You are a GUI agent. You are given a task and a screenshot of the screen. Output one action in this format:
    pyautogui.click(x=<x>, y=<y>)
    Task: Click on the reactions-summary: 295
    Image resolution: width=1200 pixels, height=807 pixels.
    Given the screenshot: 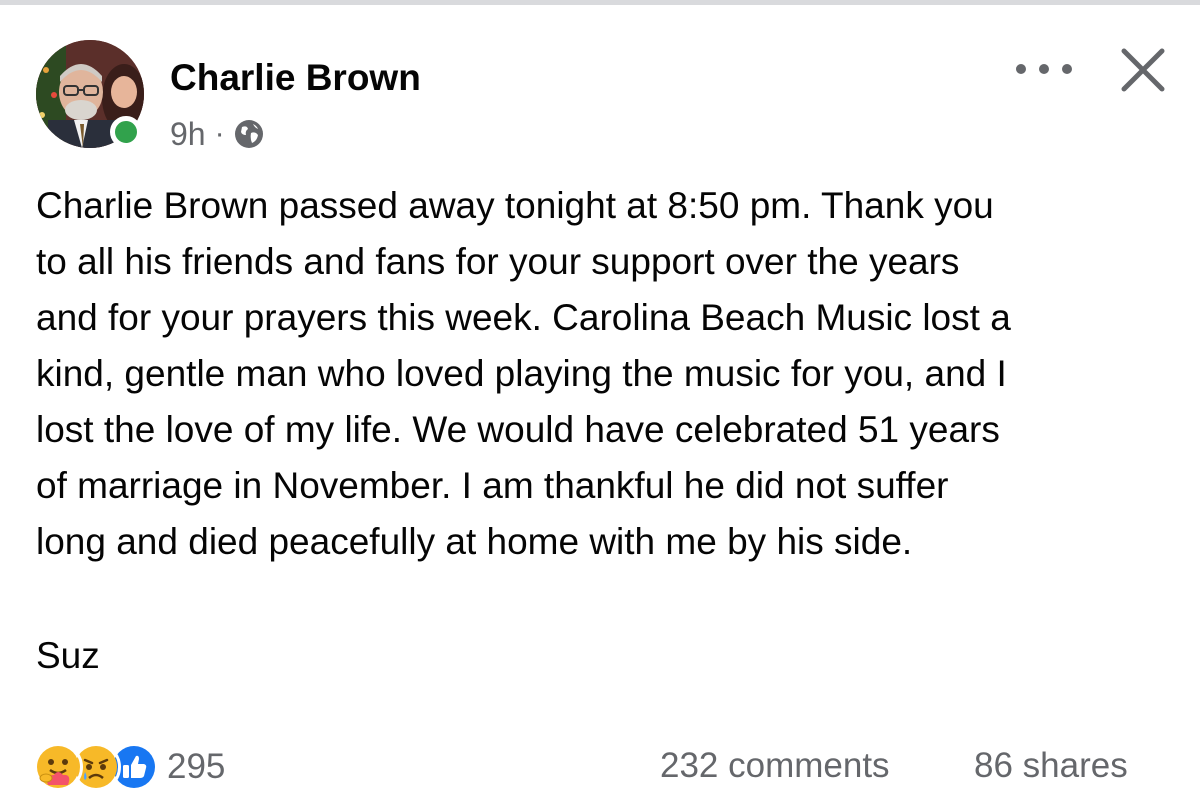 What is the action you would take?
    pyautogui.click(x=129, y=767)
    